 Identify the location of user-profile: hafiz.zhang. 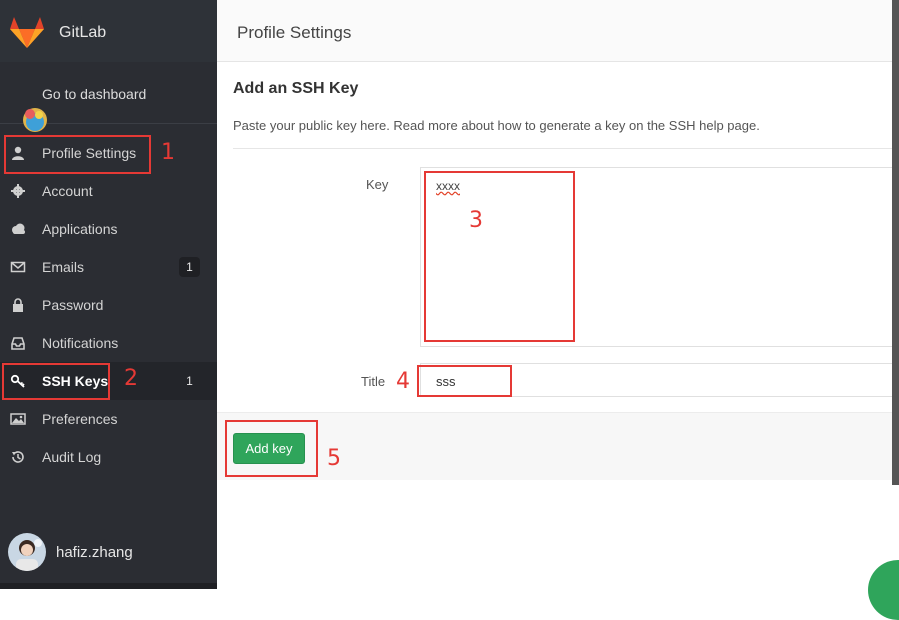
(108, 554).